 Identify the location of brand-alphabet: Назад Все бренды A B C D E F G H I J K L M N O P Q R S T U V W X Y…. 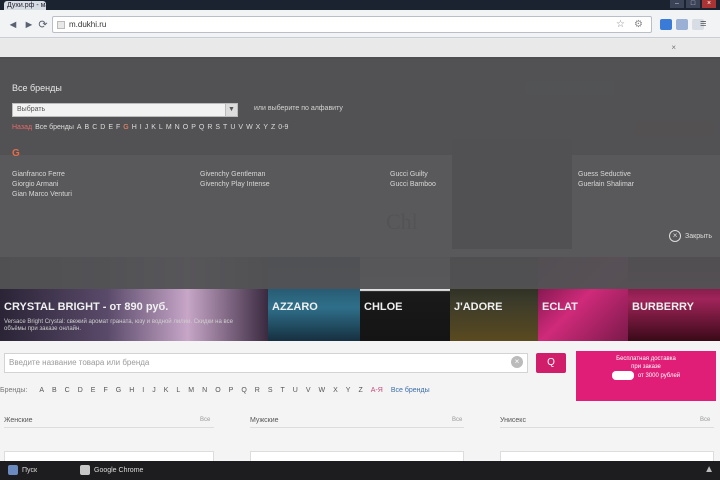
(150, 127).